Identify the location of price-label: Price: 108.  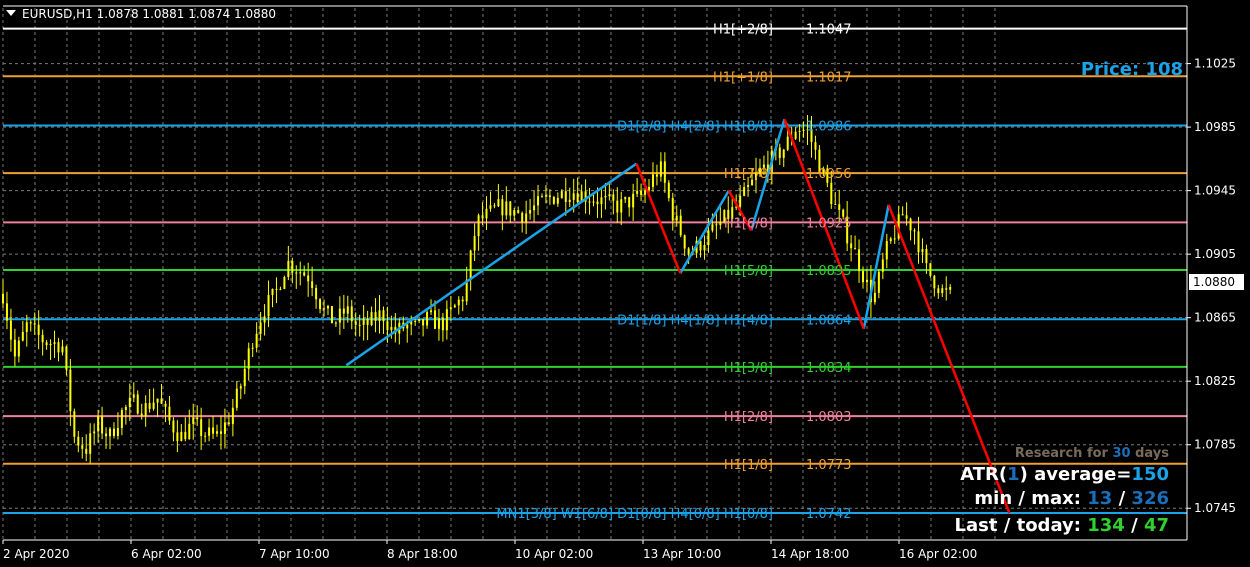
(1132, 69).